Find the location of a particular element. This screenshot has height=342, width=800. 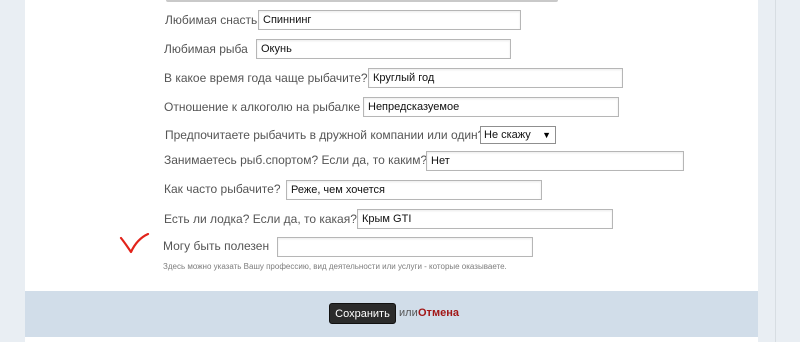

frequency-input: Реже, чем хочется is located at coordinates (414, 190).